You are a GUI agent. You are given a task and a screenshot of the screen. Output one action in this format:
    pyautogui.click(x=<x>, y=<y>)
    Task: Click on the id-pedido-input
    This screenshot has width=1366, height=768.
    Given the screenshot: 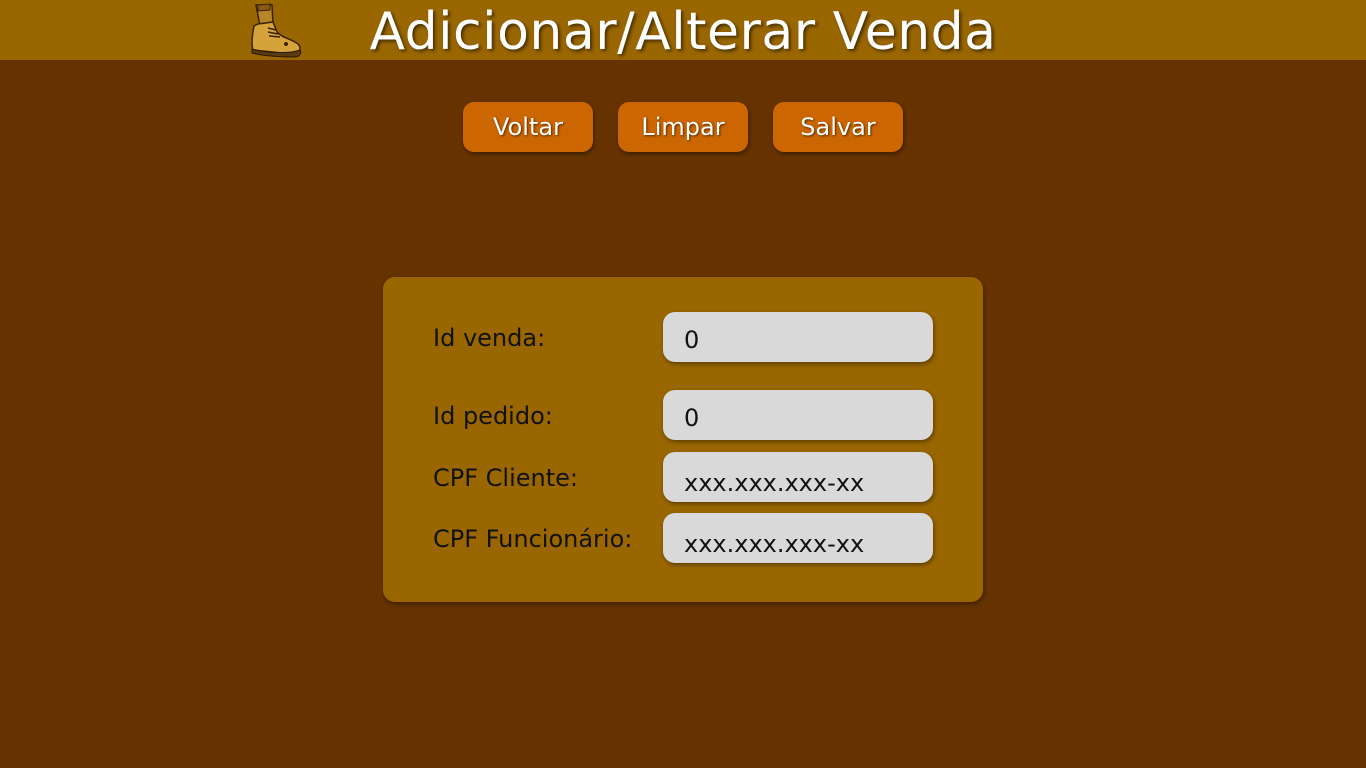 What is the action you would take?
    pyautogui.click(x=798, y=415)
    